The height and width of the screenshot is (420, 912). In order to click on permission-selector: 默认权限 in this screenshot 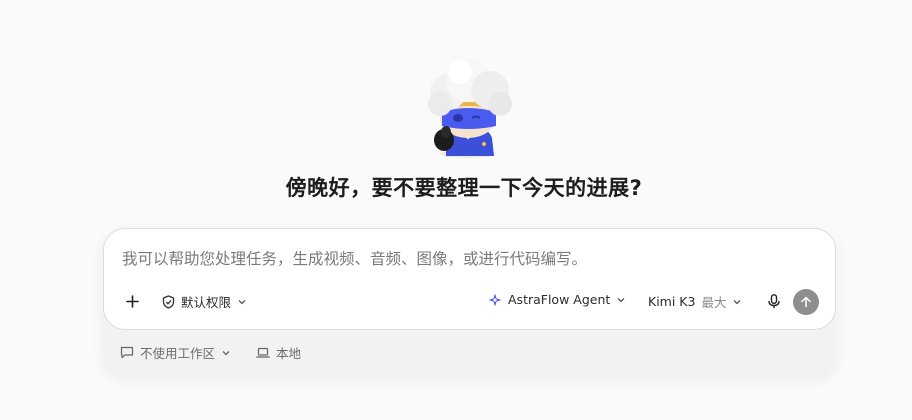, I will do `click(204, 301)`.